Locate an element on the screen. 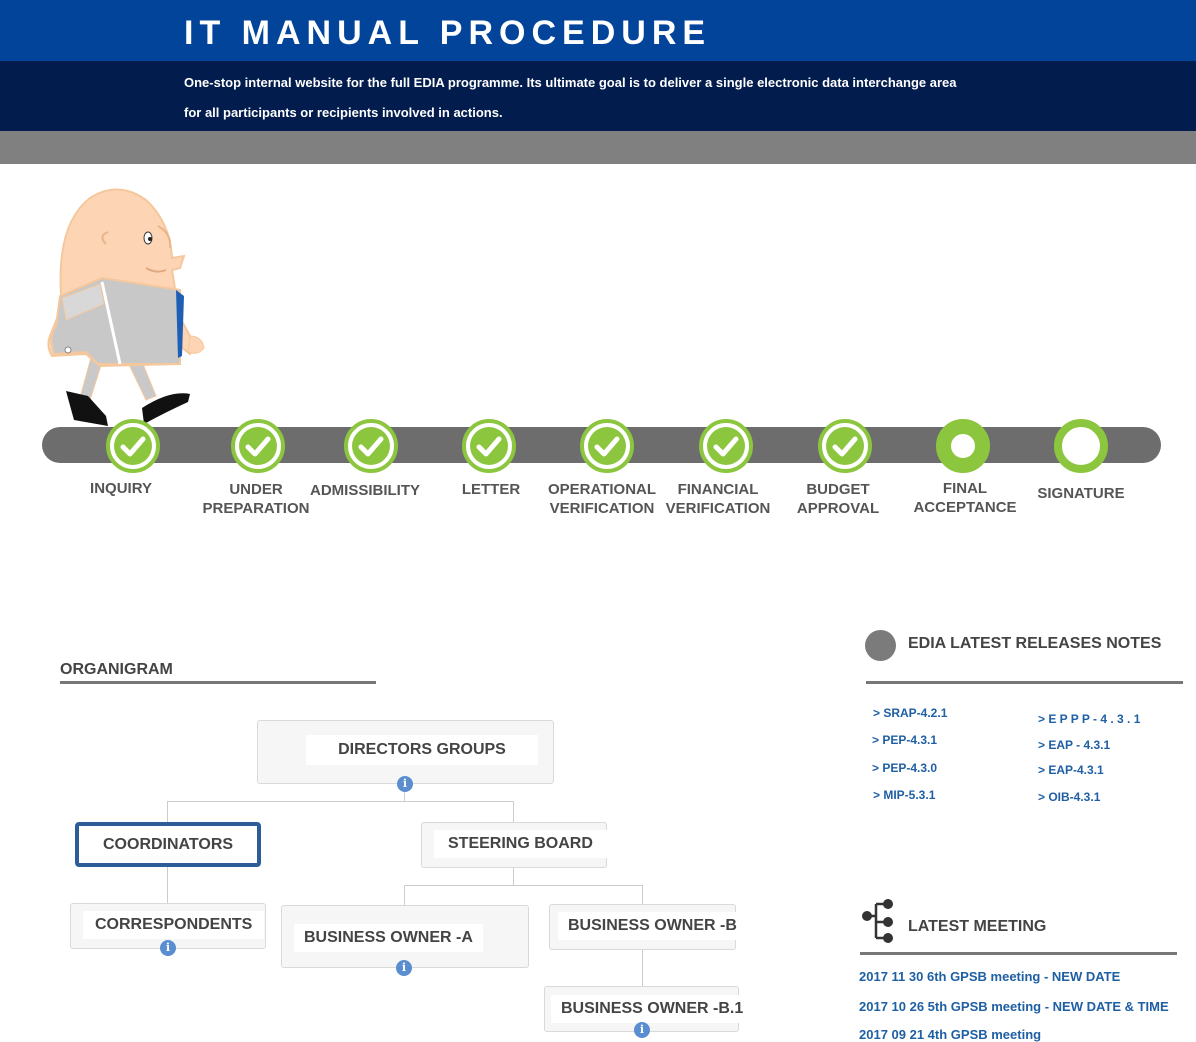 Image resolution: width=1196 pixels, height=1042 pixels. organigram-title: ORGANIGRAM is located at coordinates (116, 669).